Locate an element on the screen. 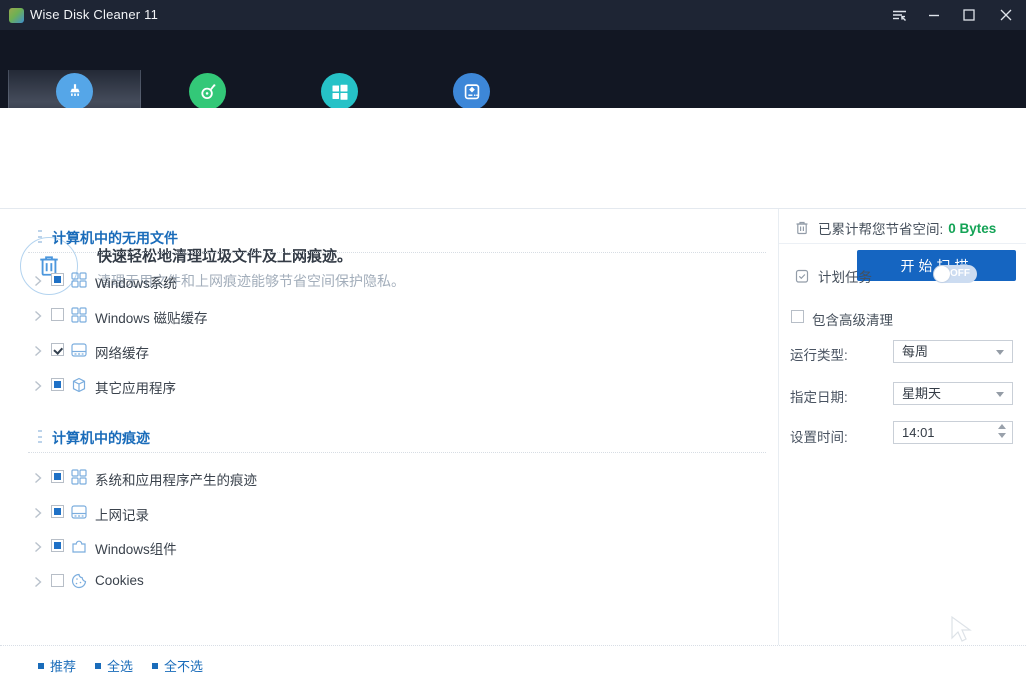 The height and width of the screenshot is (679, 1026). toggle-knob is located at coordinates (942, 274).